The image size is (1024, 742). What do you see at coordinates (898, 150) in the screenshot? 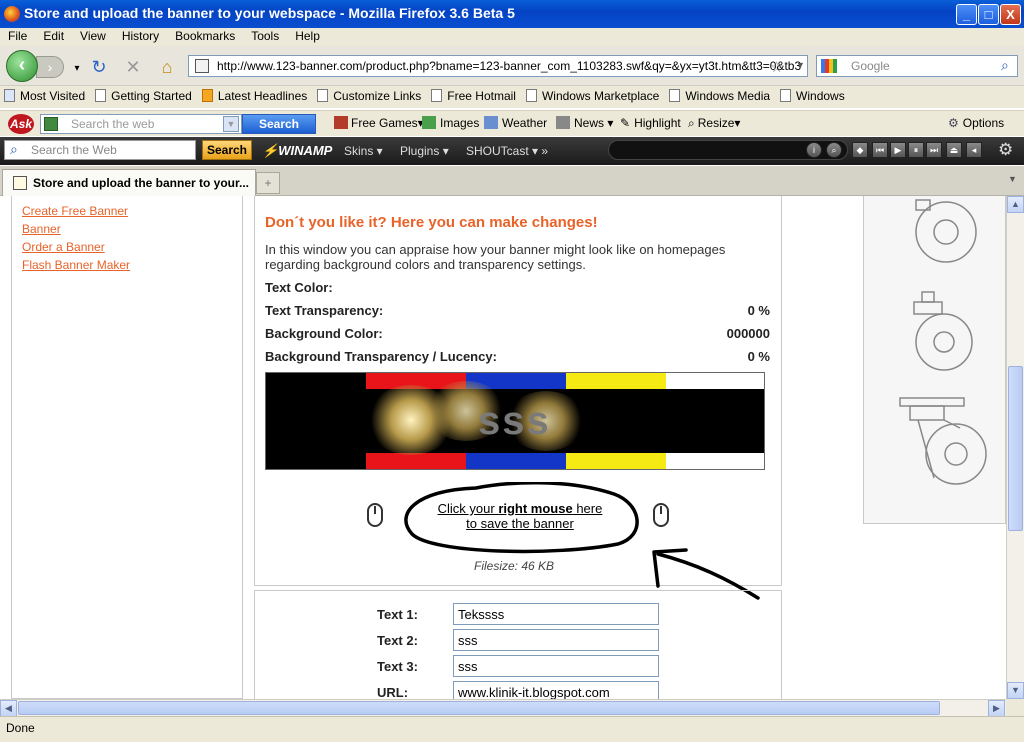
I see `play-icon: ▶` at bounding box center [898, 150].